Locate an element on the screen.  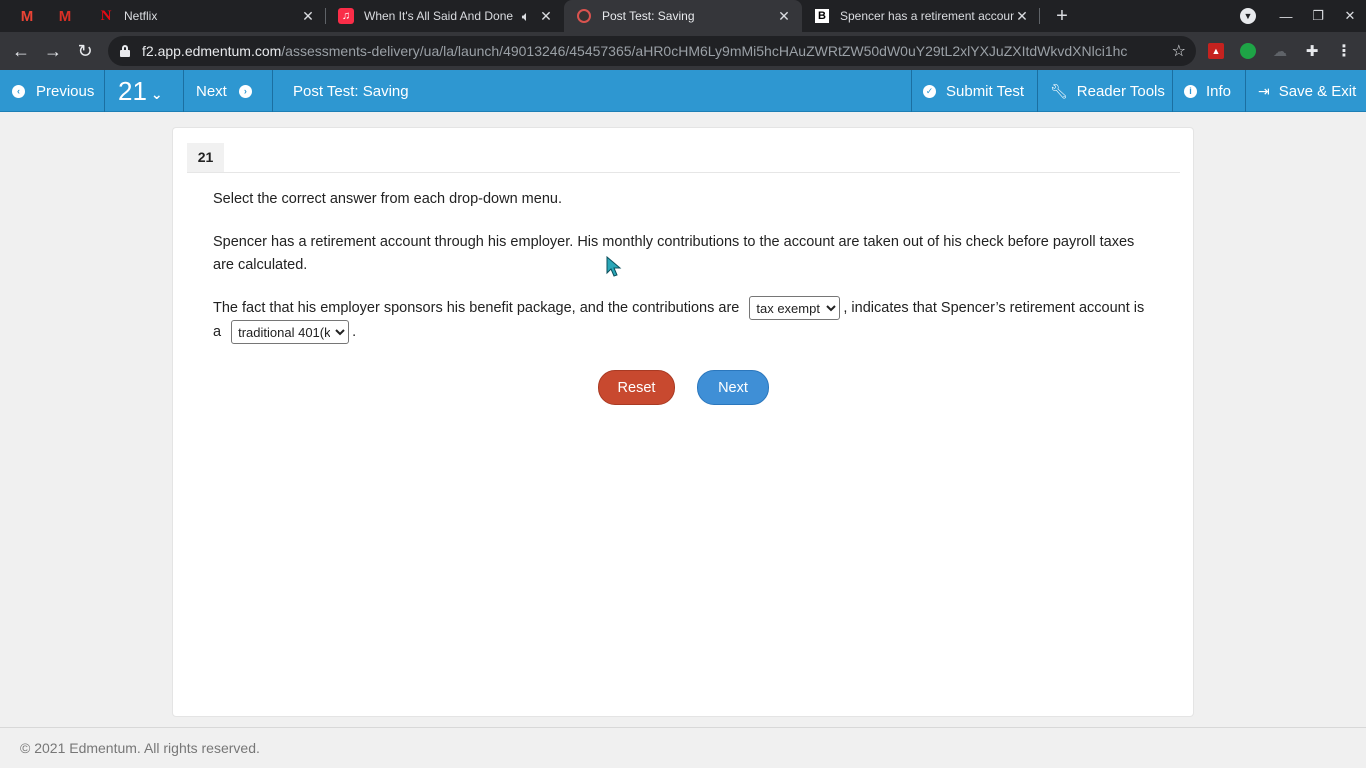
edmentum-icon is located at coordinates (584, 16).